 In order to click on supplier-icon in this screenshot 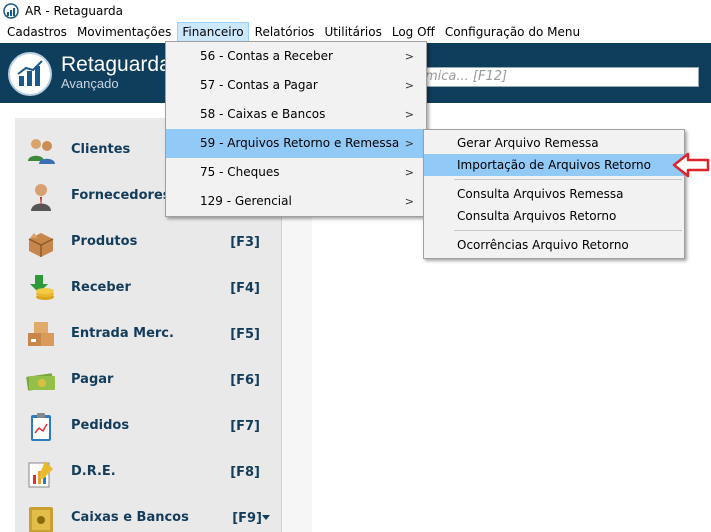, I will do `click(41, 197)`.